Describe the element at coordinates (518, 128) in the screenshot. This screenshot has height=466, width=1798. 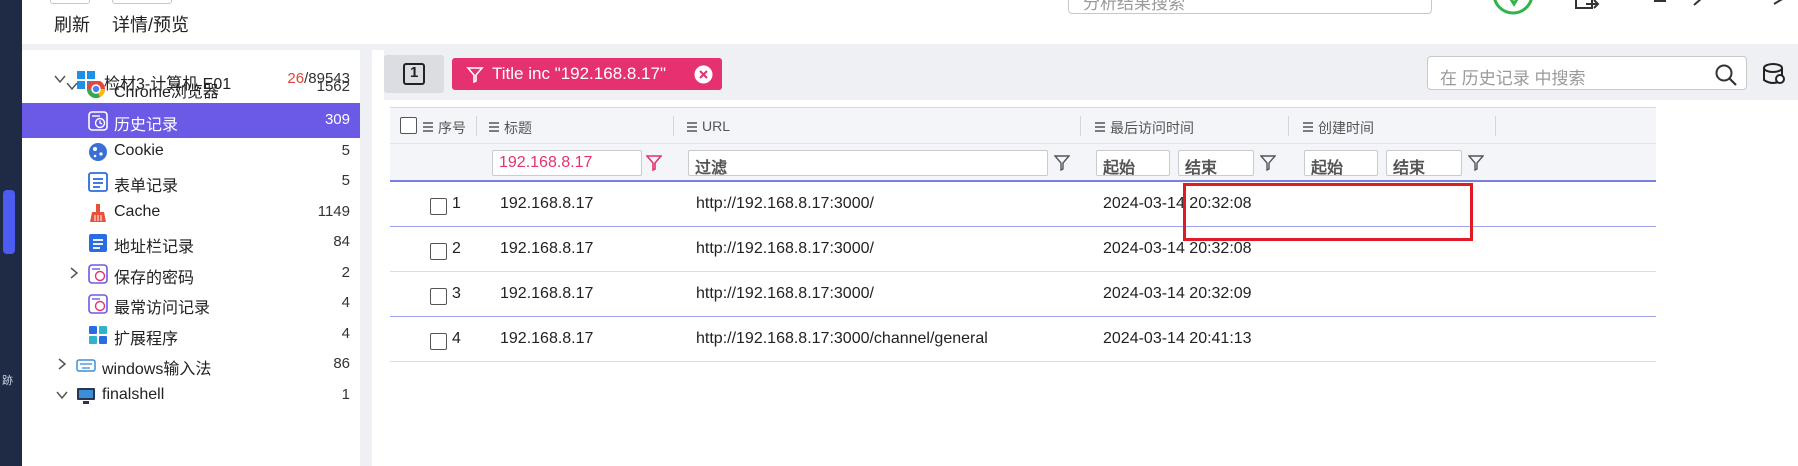
I see `column-header-title: 标题` at that location.